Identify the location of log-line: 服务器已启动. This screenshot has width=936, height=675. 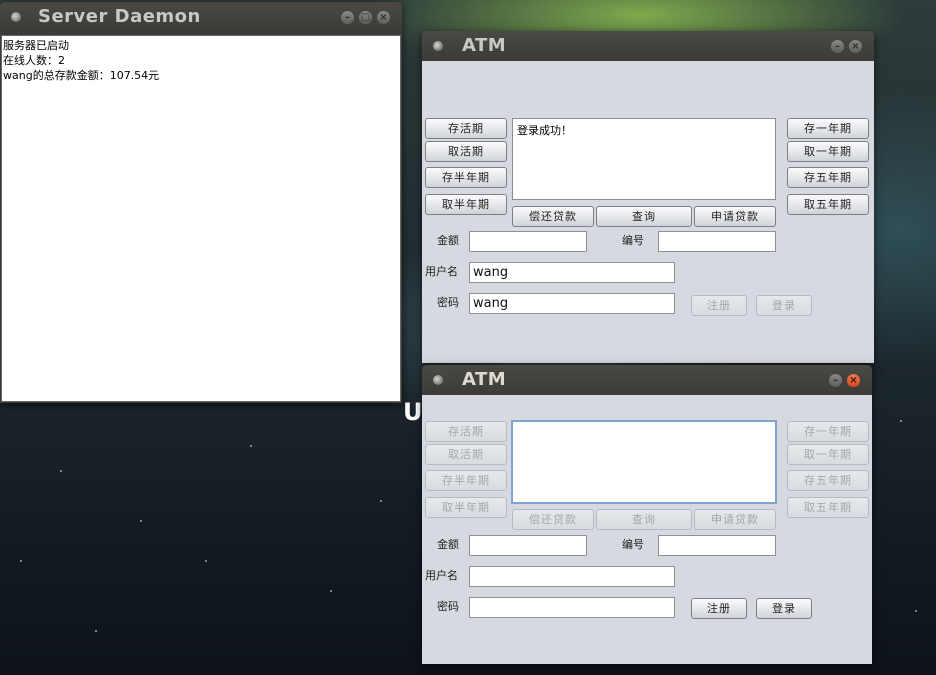
(36, 45).